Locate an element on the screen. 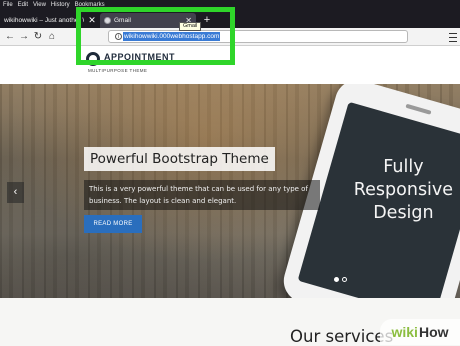  back-button: ← is located at coordinates (10, 36).